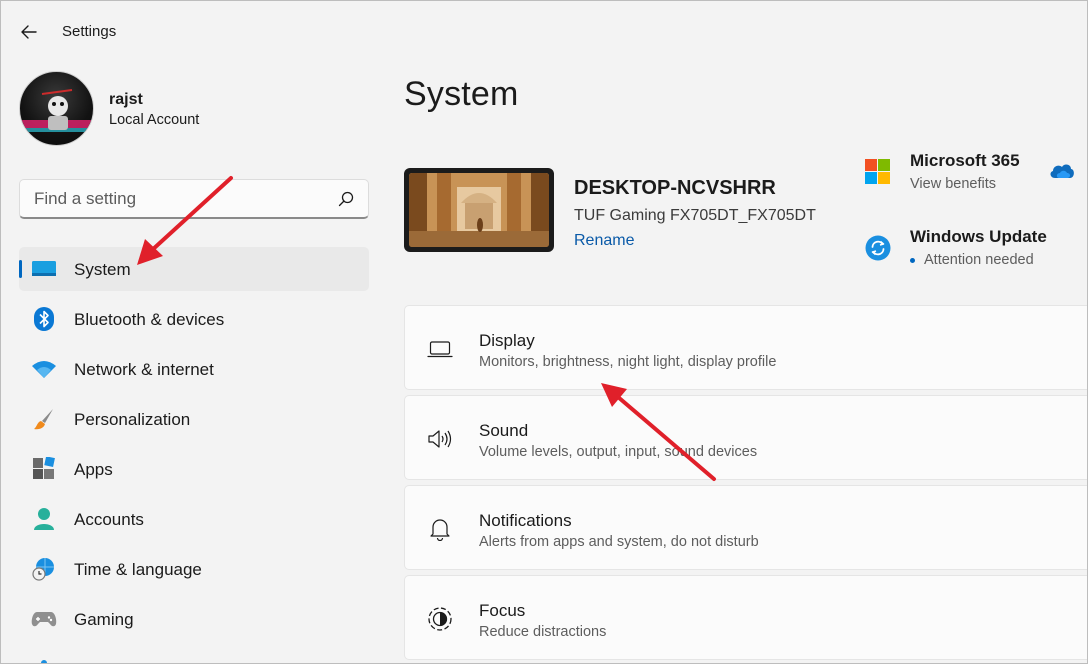 This screenshot has height=664, width=1088. What do you see at coordinates (144, 369) in the screenshot?
I see `sidebar-item-label: Network & internet` at bounding box center [144, 369].